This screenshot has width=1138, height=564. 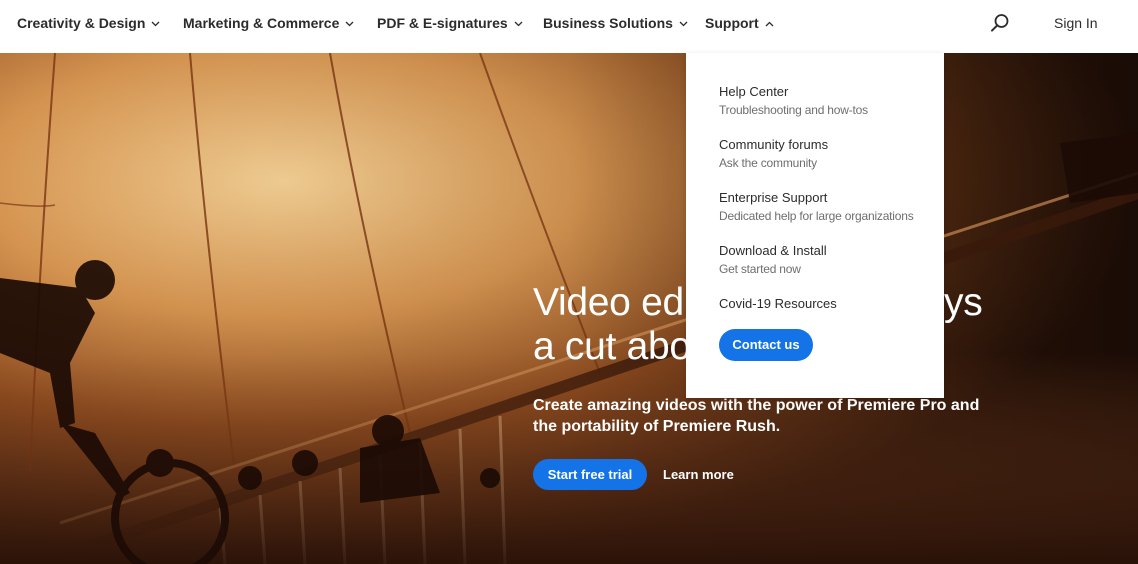 I want to click on menu-item-title: Covid-19 Resources, so click(x=778, y=303).